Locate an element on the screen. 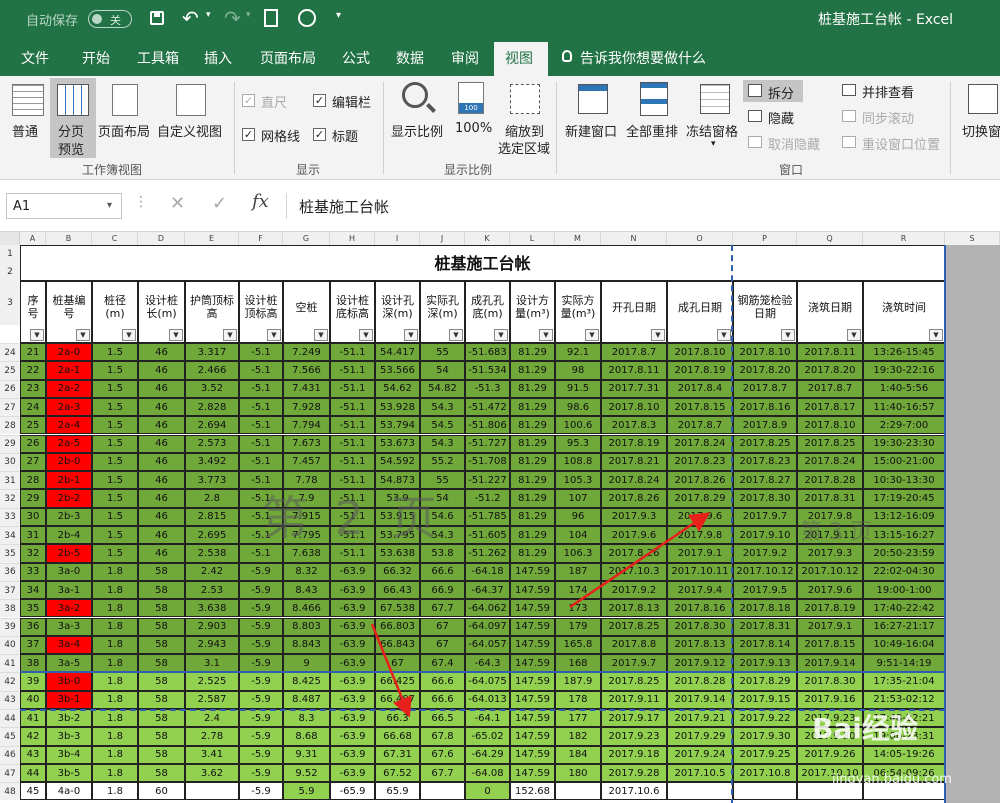 This screenshot has height=803, width=1000. ruler-checkbox: ✓ is located at coordinates (248, 100).